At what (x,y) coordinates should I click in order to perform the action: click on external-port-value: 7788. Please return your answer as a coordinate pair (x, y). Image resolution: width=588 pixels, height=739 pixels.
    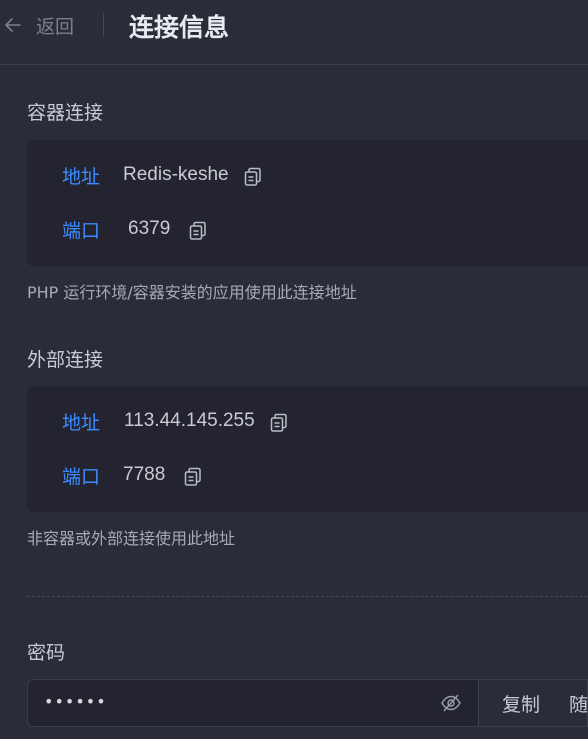
    Looking at the image, I should click on (144, 474).